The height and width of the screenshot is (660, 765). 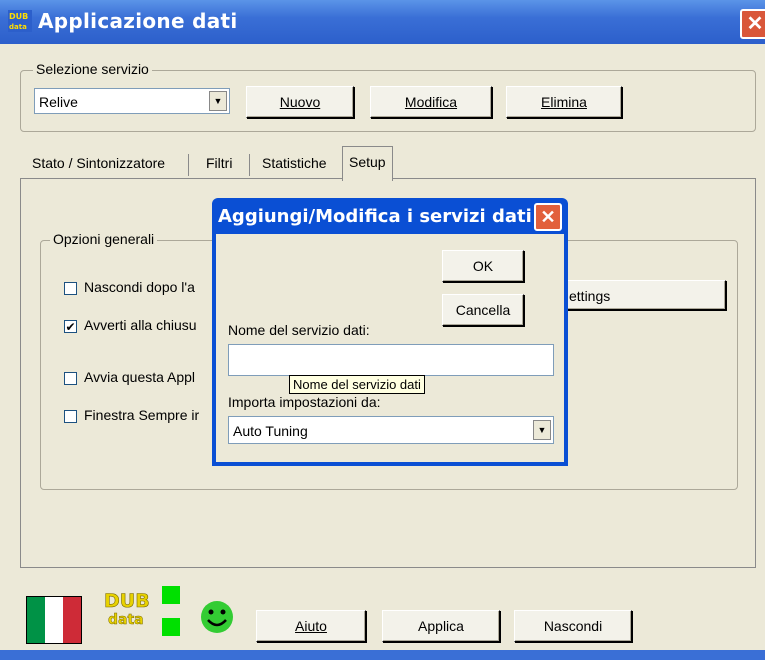 What do you see at coordinates (171, 627) in the screenshot?
I see `status-indicator-bottom` at bounding box center [171, 627].